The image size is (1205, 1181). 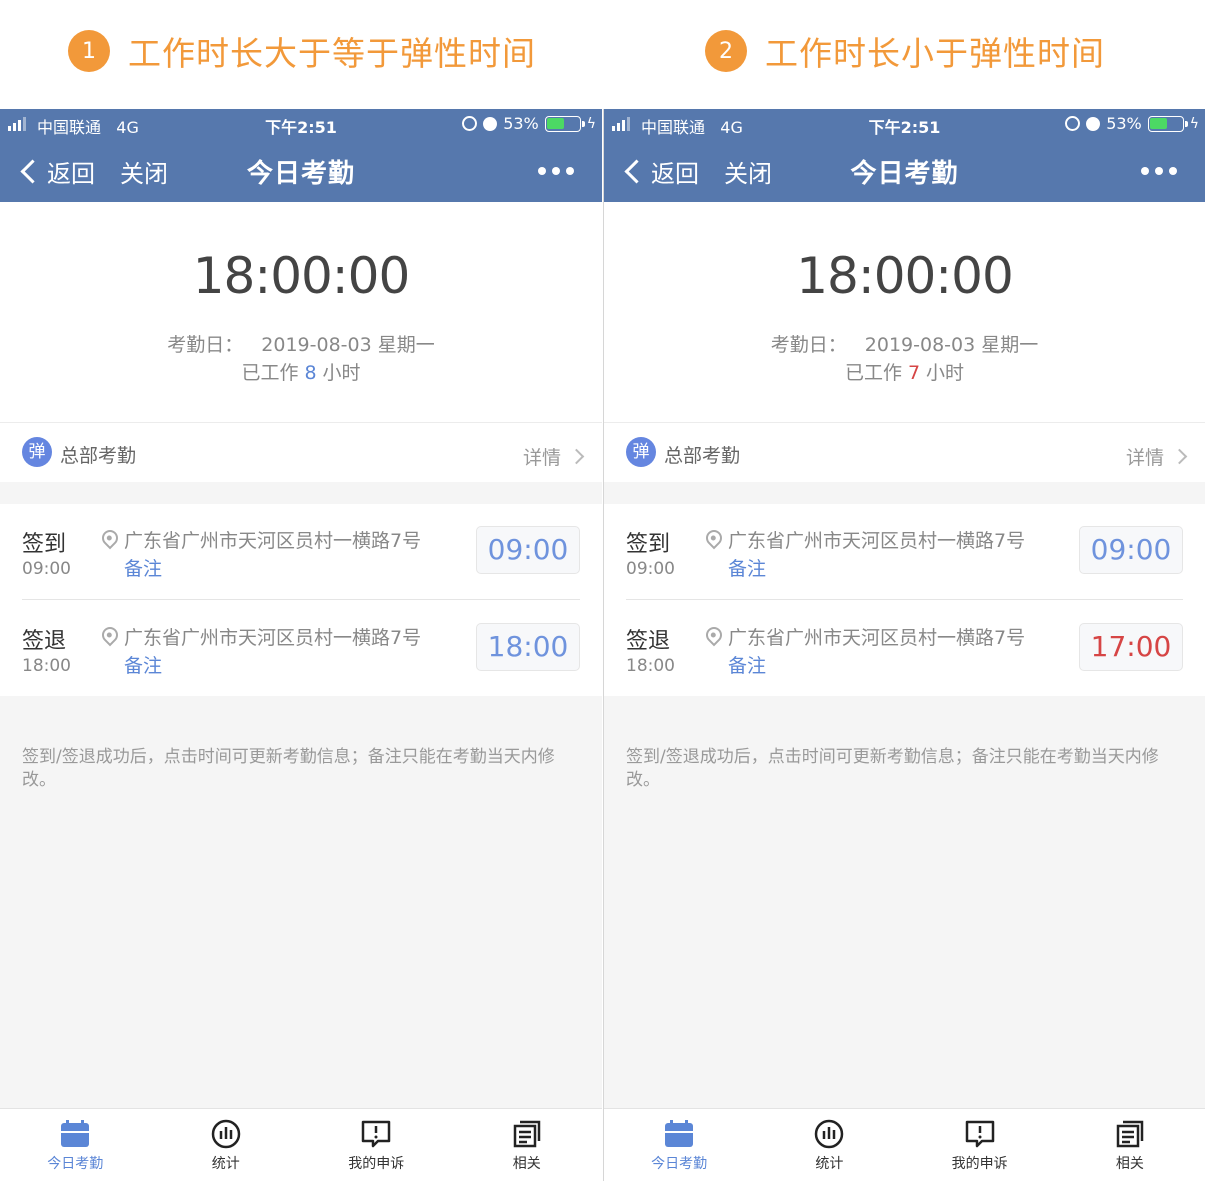 I want to click on caption-text: 工作时长小于弹性时间, so click(x=935, y=53).